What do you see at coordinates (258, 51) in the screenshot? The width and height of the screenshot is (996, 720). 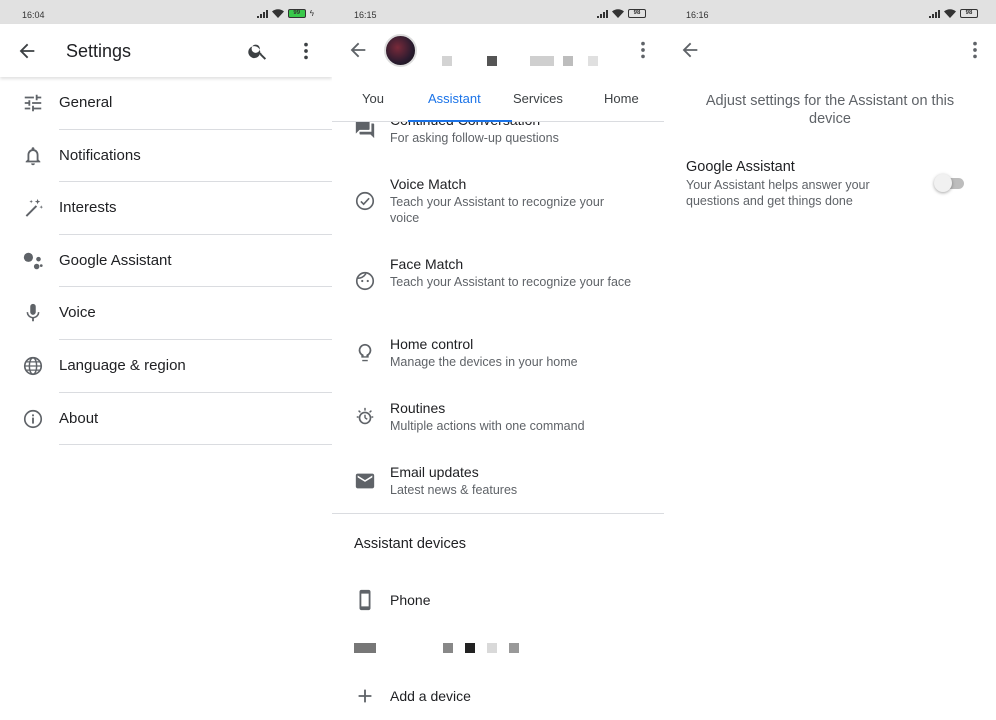 I see `search-icon` at bounding box center [258, 51].